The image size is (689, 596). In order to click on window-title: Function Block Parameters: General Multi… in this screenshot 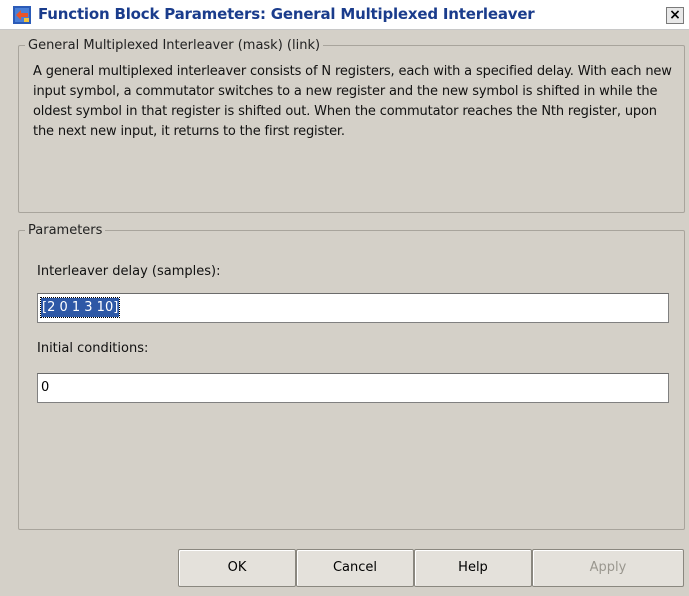, I will do `click(286, 14)`.